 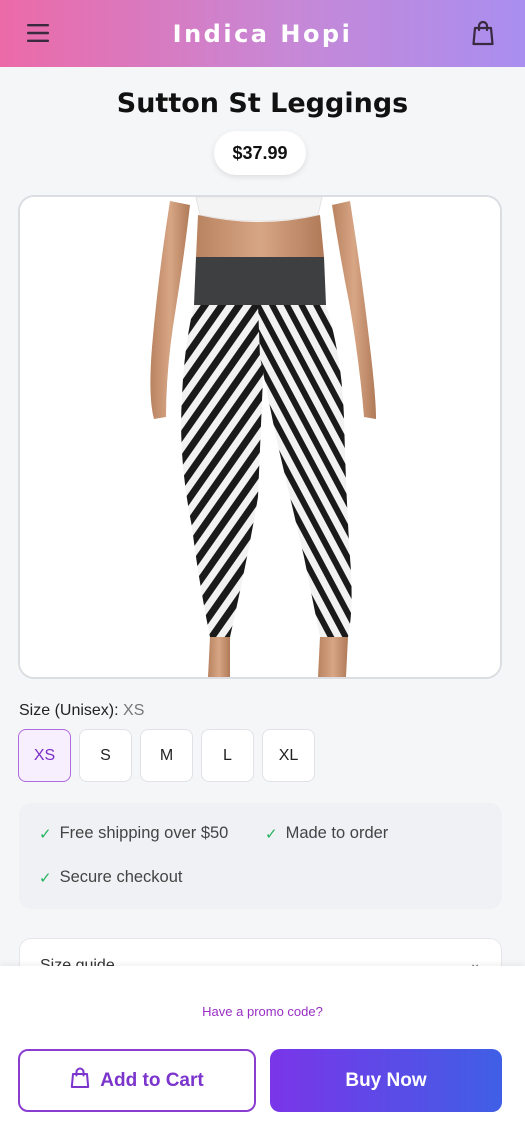 I want to click on promo-code-link: Have a promo code?, so click(x=262, y=1011).